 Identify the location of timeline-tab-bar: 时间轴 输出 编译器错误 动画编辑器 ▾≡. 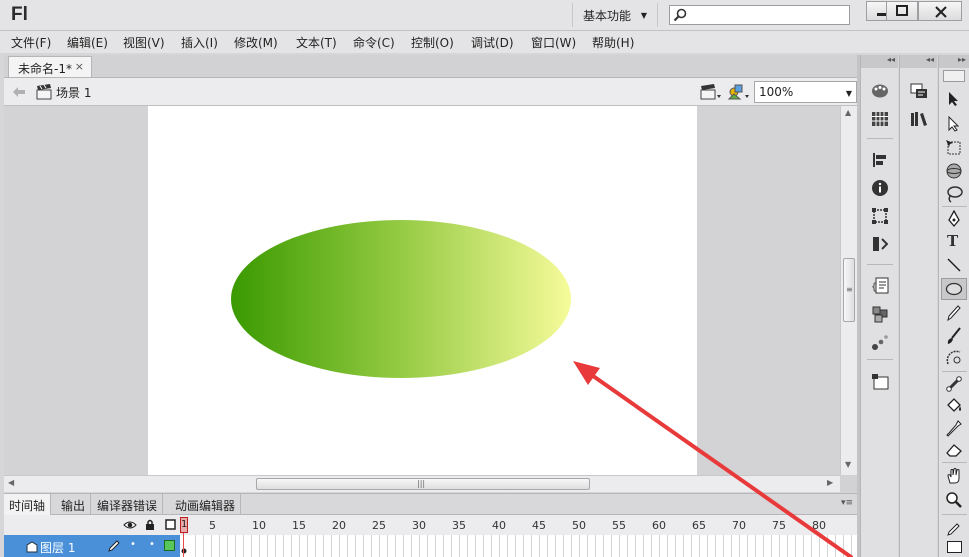
(430, 504).